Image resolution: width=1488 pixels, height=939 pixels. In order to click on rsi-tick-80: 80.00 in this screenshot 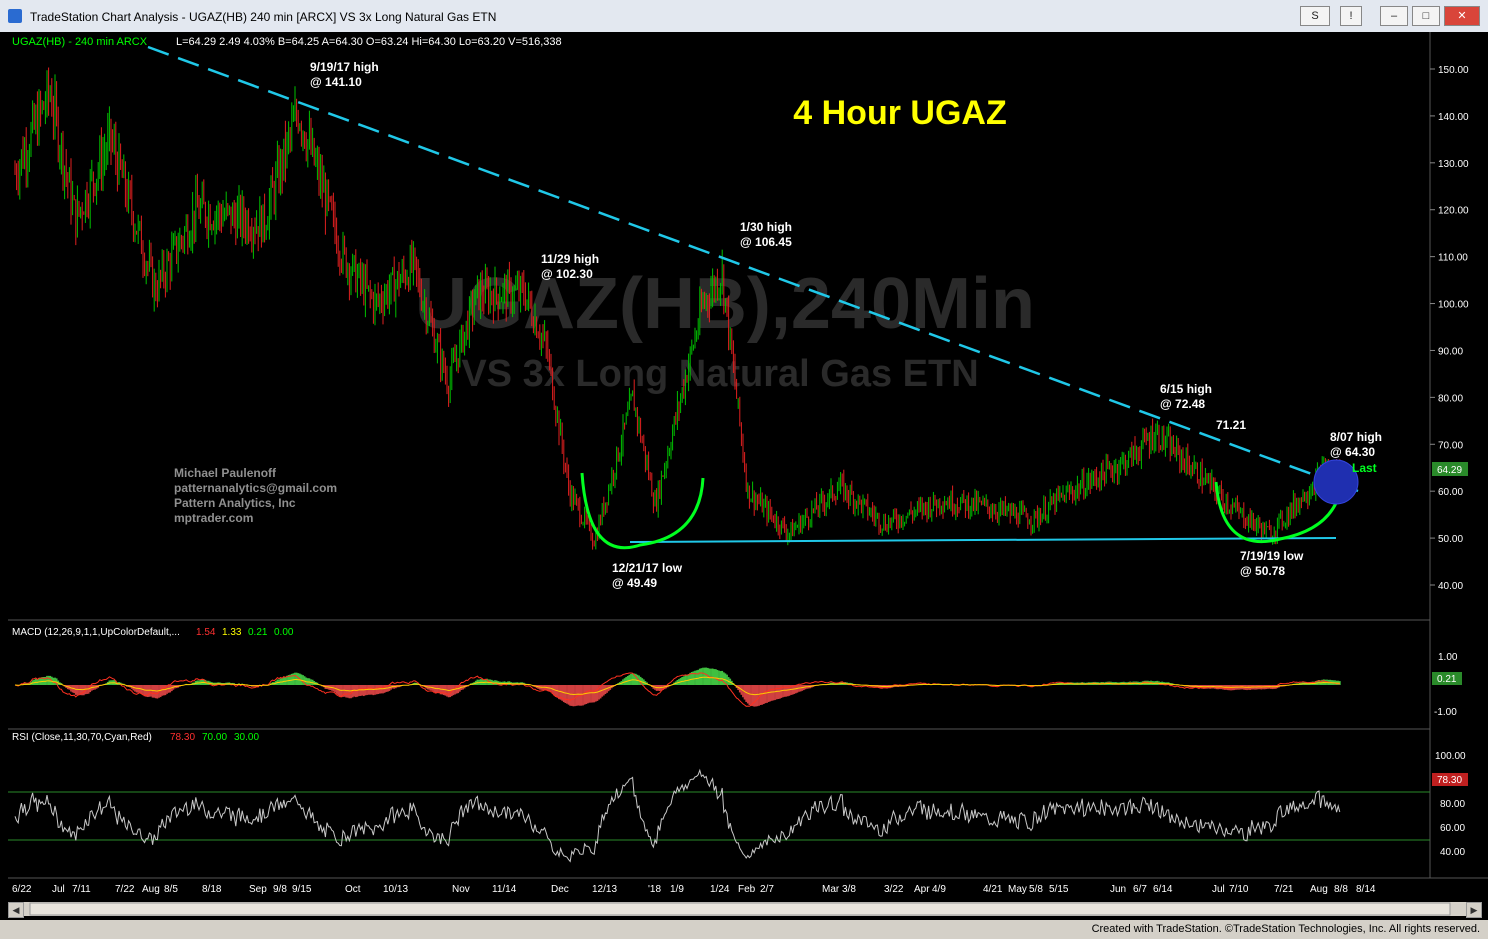, I will do `click(1452, 804)`.